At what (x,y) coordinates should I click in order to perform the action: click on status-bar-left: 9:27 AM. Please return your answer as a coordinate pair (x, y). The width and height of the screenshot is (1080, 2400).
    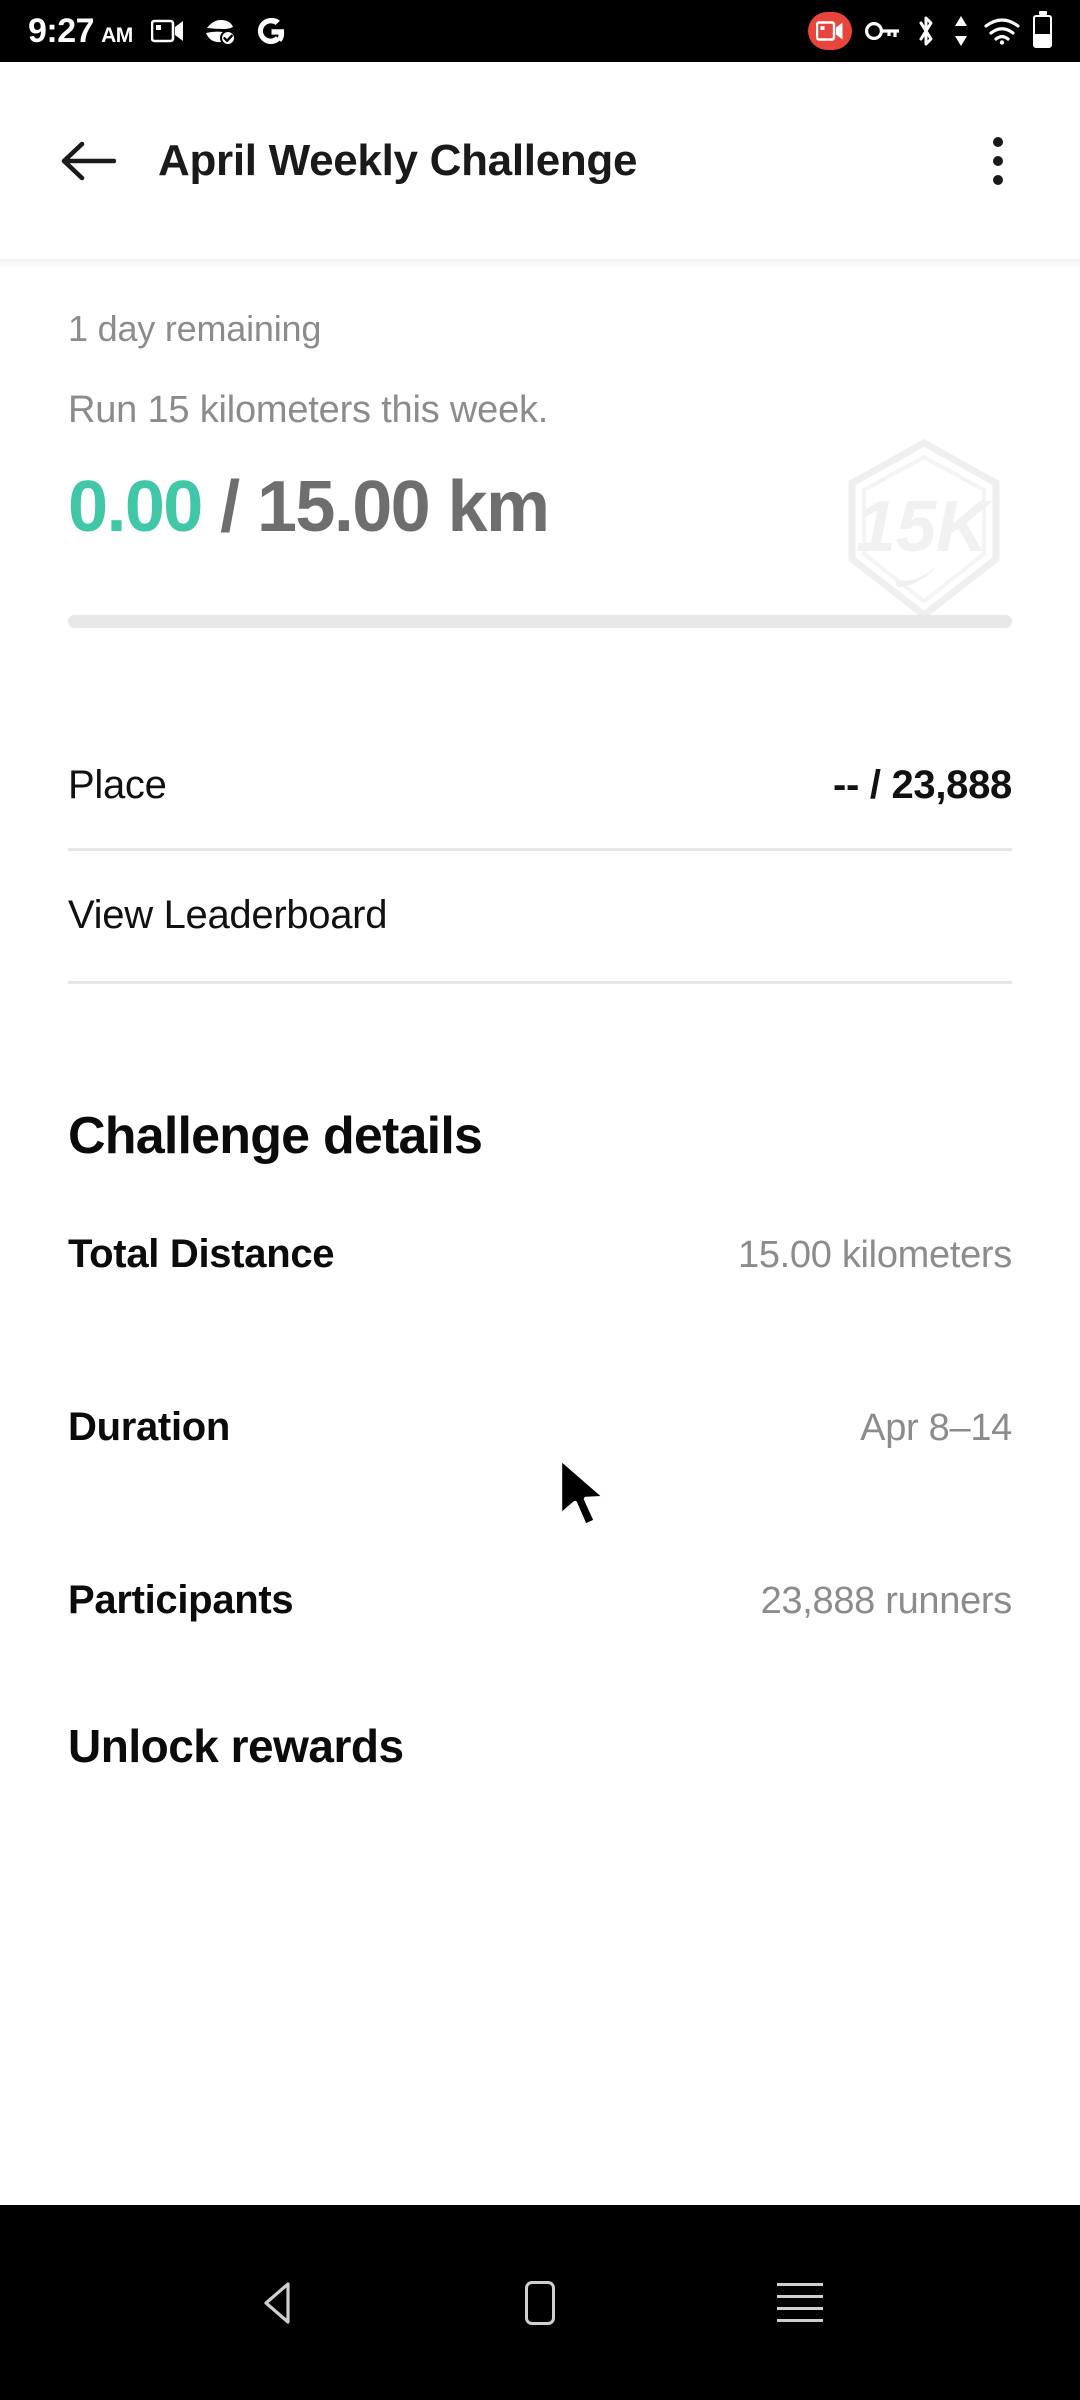
    Looking at the image, I should click on (157, 31).